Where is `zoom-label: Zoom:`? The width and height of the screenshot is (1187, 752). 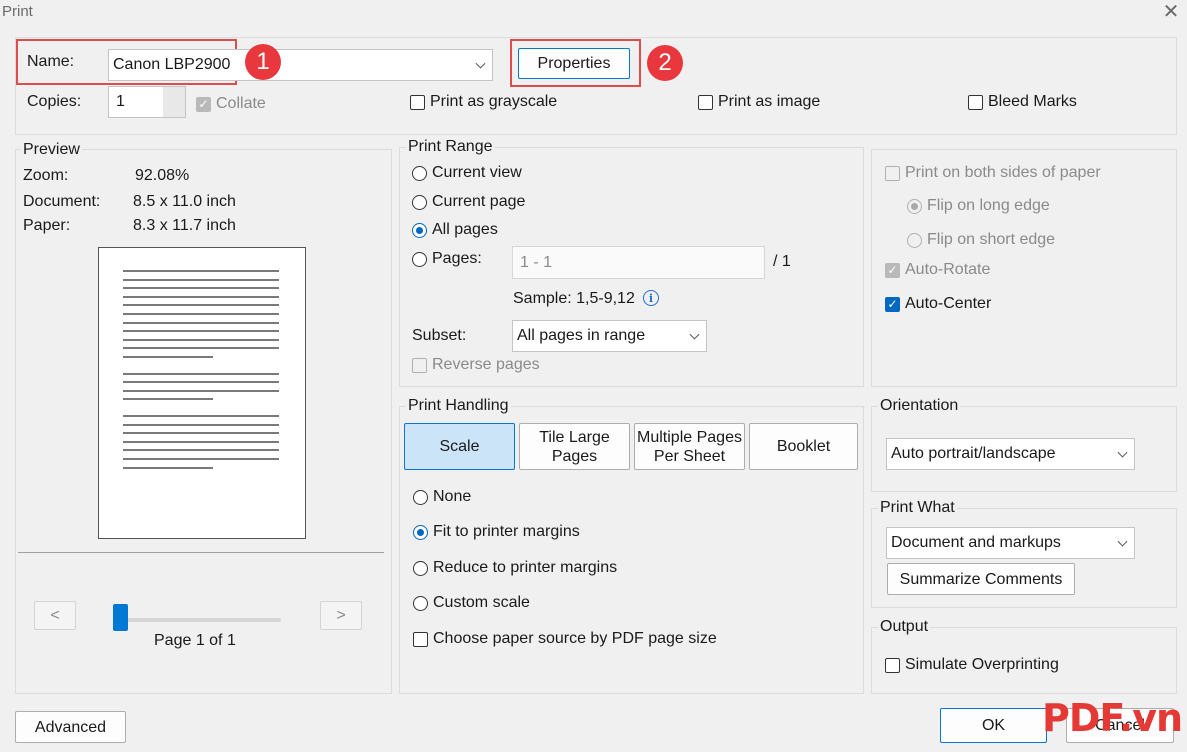 zoom-label: Zoom: is located at coordinates (46, 175).